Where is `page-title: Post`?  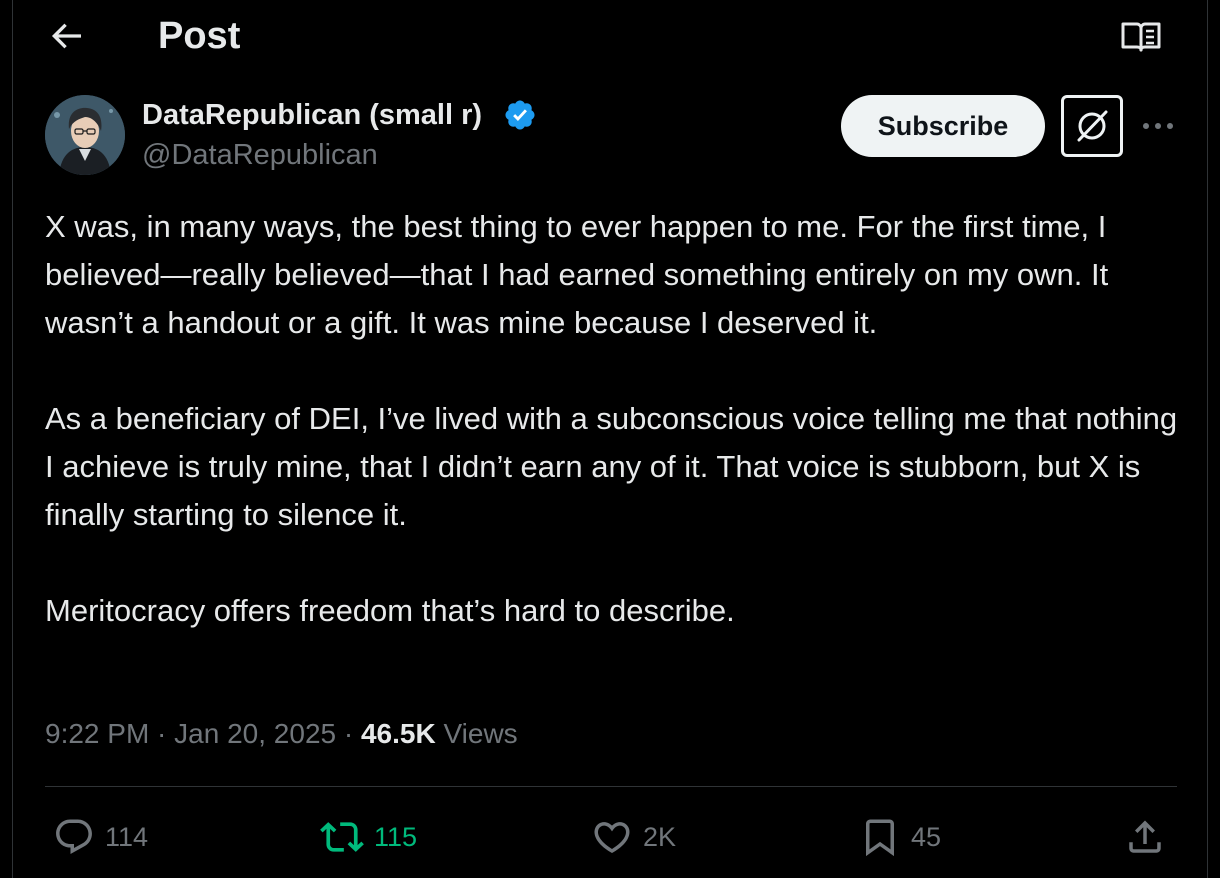
page-title: Post is located at coordinates (199, 36).